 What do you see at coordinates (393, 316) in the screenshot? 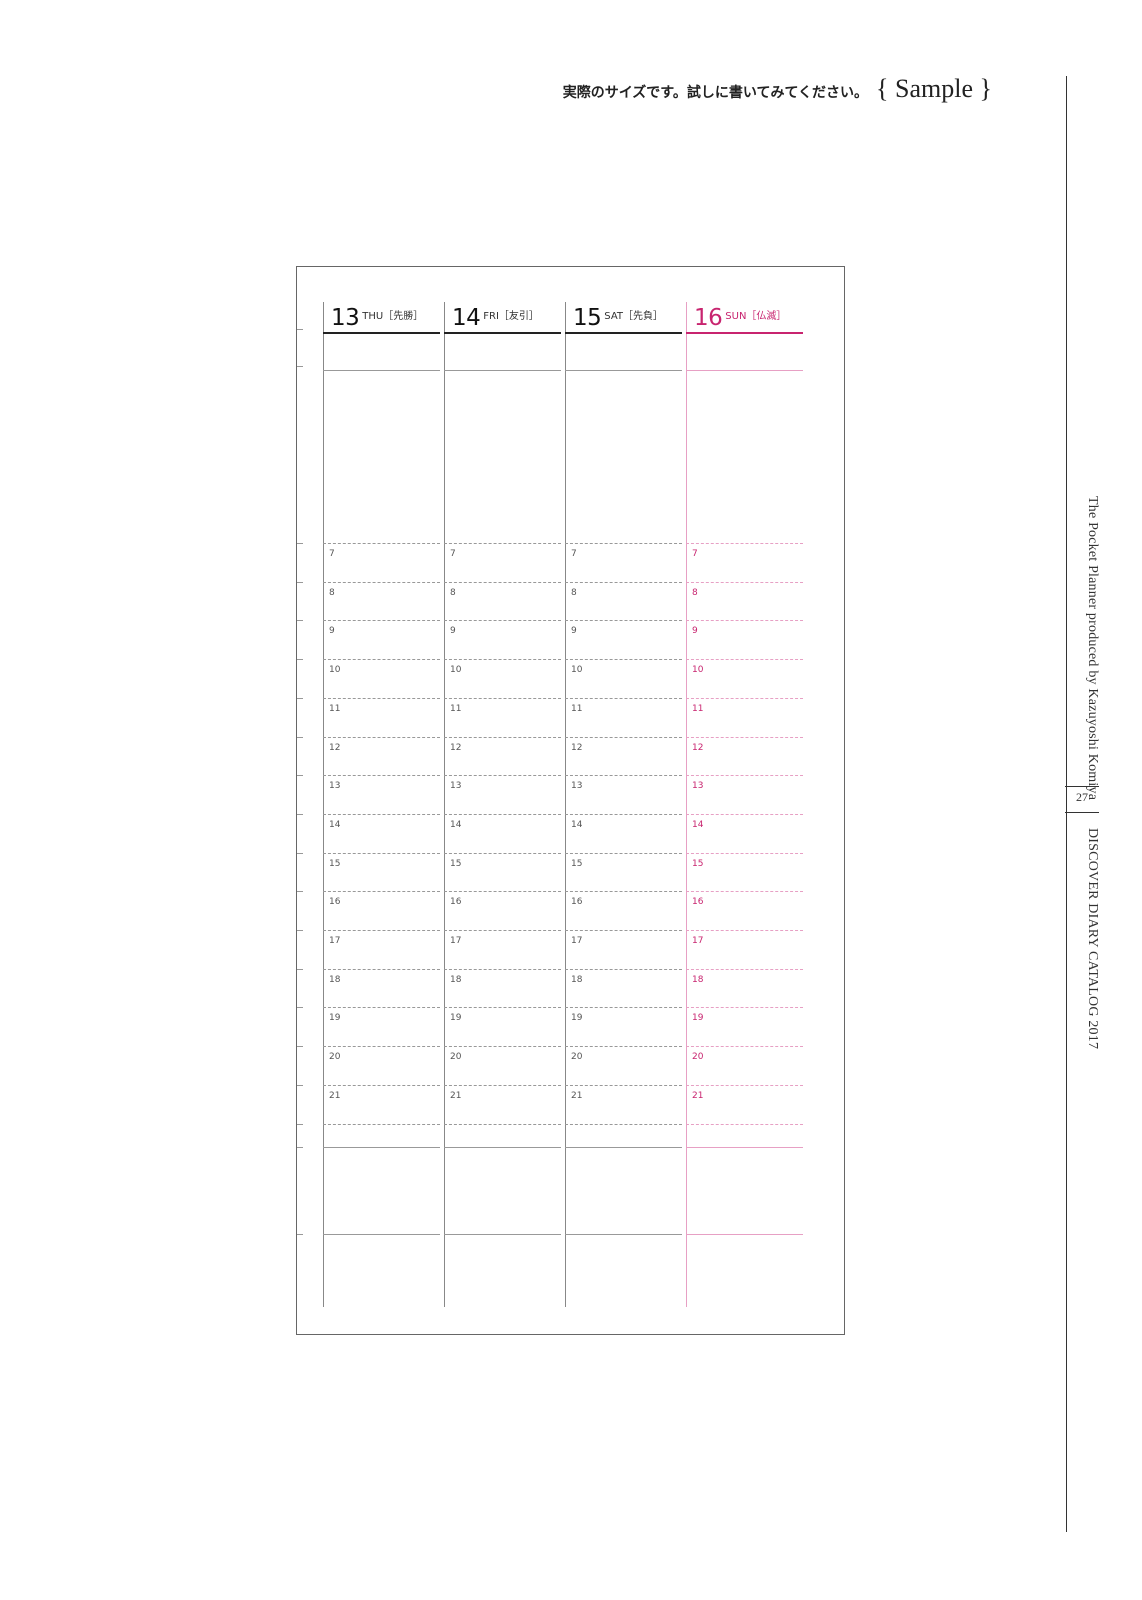
I see `day-label: THU［先勝］` at bounding box center [393, 316].